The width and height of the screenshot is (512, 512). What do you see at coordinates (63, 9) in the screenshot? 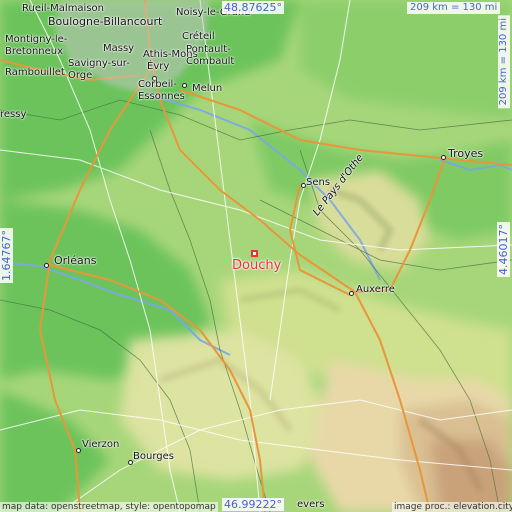
I see `place-label-rueil: Rueil-Malmaison` at bounding box center [63, 9].